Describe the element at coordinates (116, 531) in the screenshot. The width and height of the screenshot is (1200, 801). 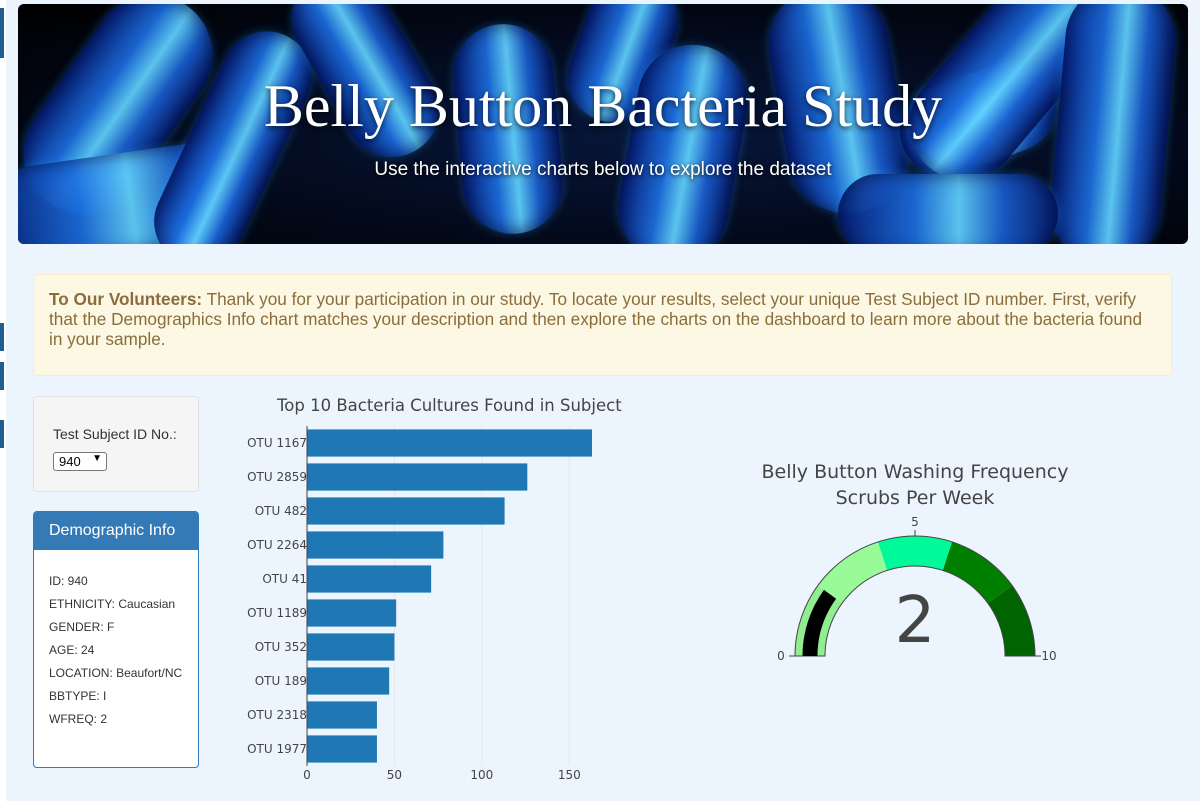
I see `demographic-panel-title: Demographic Info` at that location.